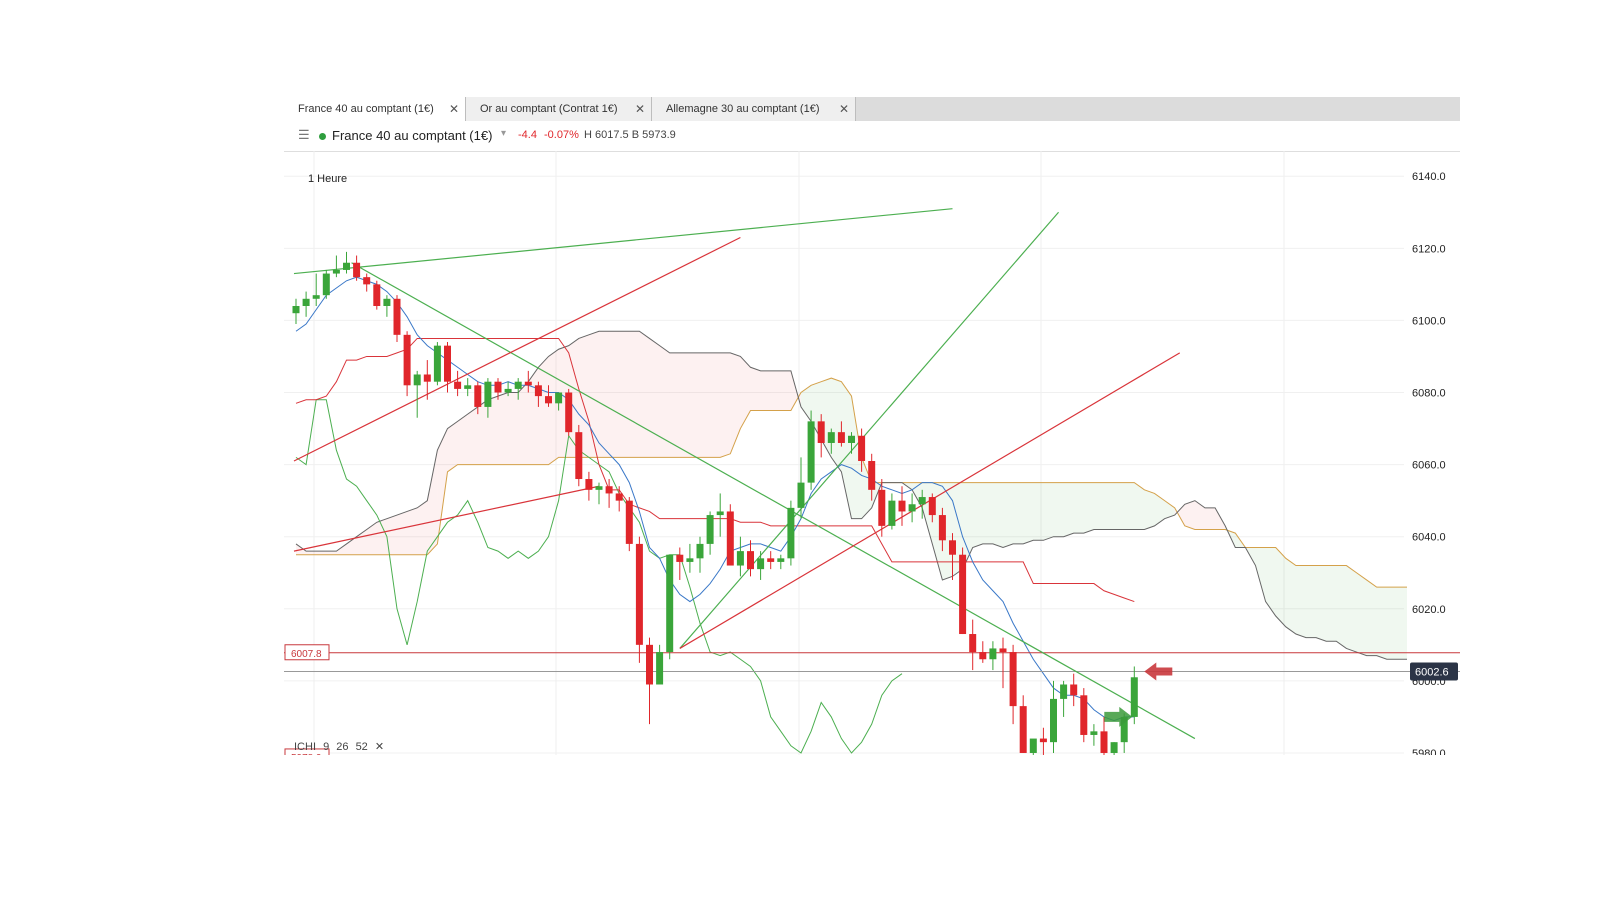  I want to click on y-tick-label: 6140.0, so click(1429, 177).